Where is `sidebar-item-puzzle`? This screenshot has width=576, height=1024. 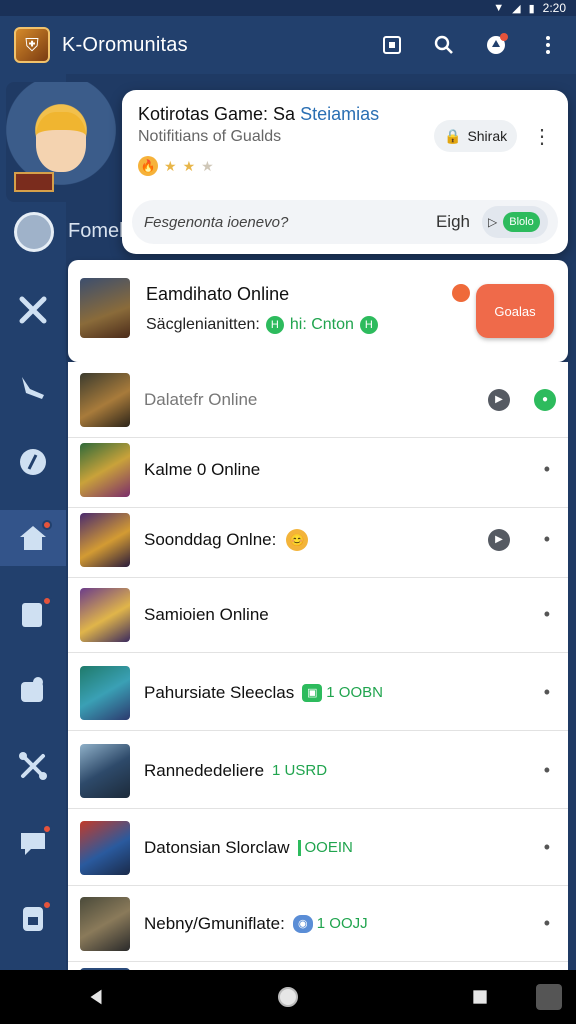
sidebar-item-puzzle is located at coordinates (33, 690).